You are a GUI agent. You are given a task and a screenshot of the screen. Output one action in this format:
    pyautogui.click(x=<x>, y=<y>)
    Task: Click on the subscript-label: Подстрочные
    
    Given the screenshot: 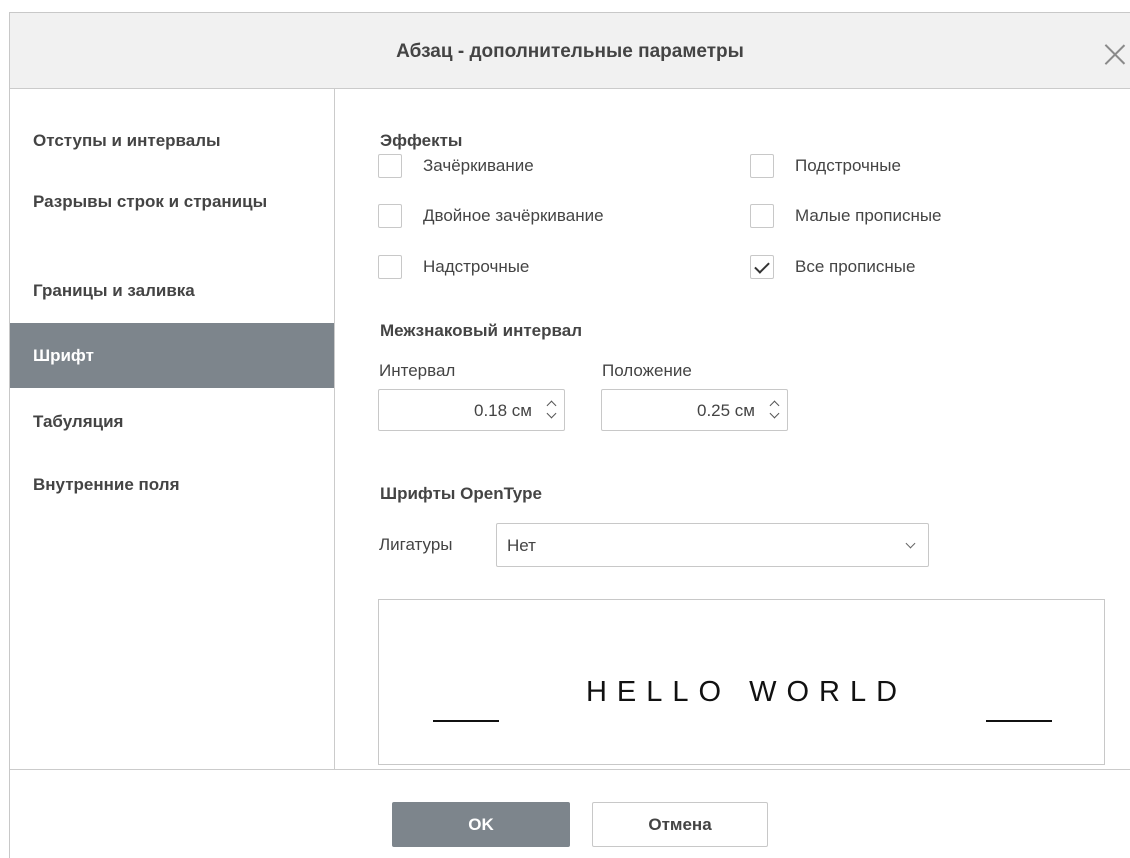 What is the action you would take?
    pyautogui.click(x=848, y=165)
    